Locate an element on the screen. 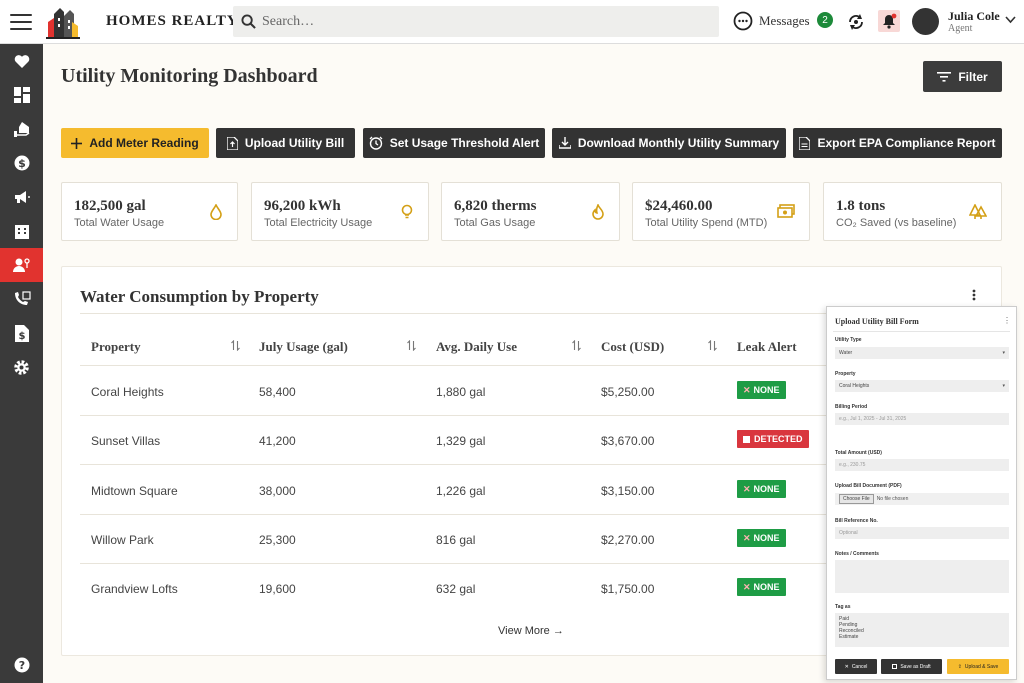 The image size is (1024, 683). plus-icon is located at coordinates (77, 143).